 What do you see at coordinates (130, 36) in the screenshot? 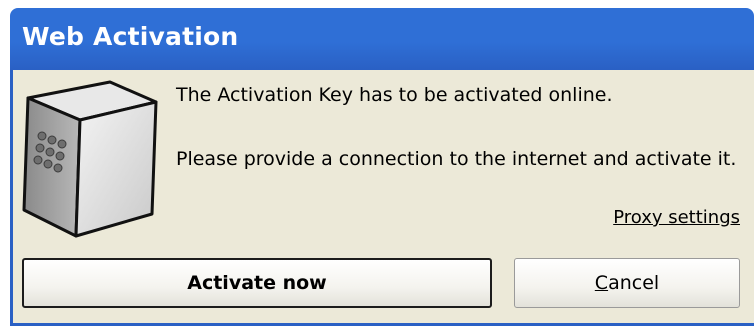
I see `window-title: Web Activation` at bounding box center [130, 36].